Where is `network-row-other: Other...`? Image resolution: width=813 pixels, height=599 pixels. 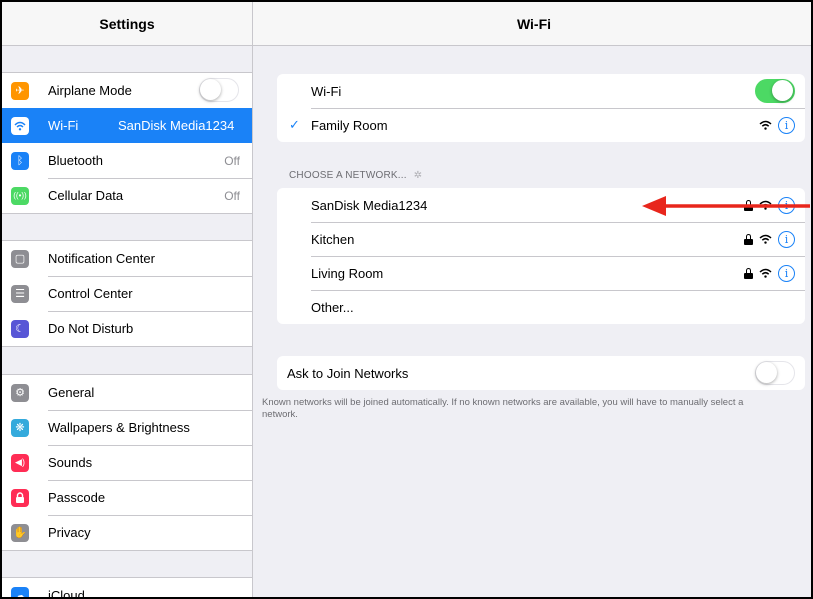 network-row-other: Other... is located at coordinates (541, 307).